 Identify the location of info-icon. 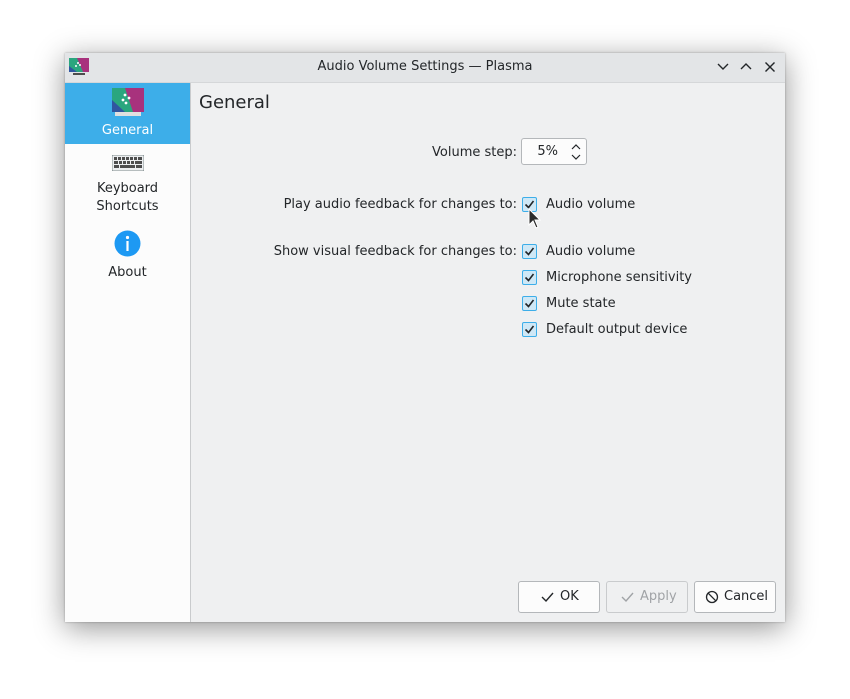
(127, 245).